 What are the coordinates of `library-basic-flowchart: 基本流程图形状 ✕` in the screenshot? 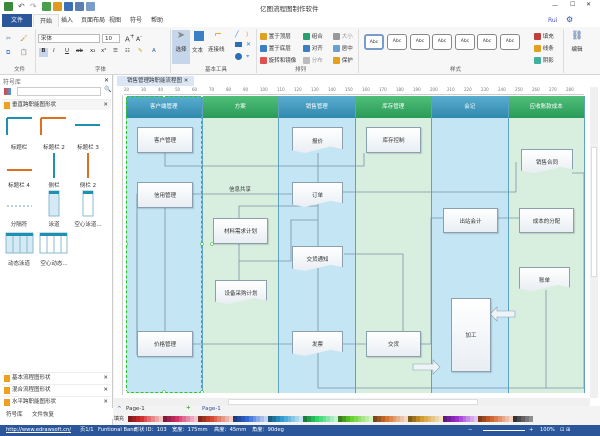 It's located at (56, 377).